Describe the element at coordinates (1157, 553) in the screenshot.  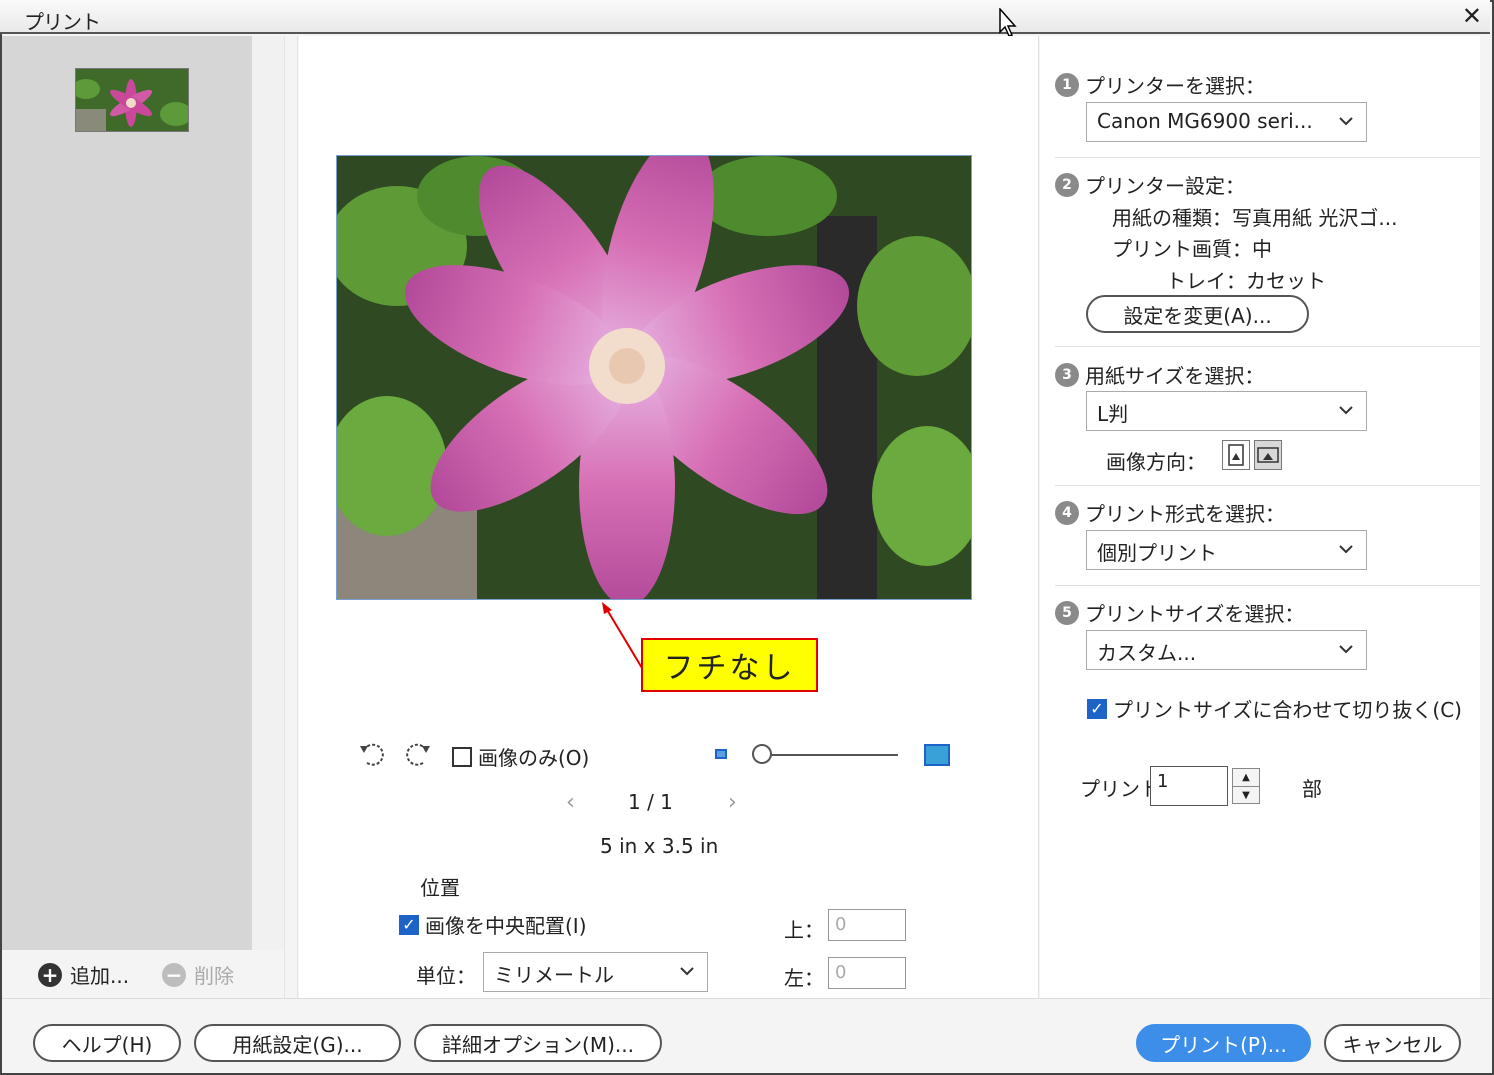
I see `print-type-value: 個別プリント` at that location.